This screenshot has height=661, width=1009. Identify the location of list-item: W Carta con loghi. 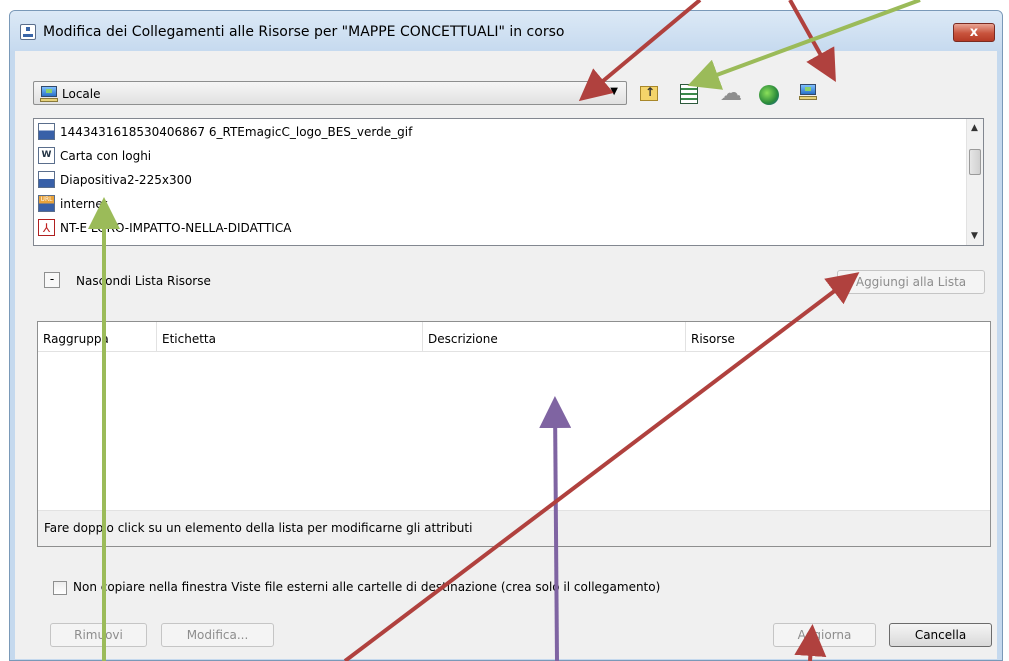
(94, 157).